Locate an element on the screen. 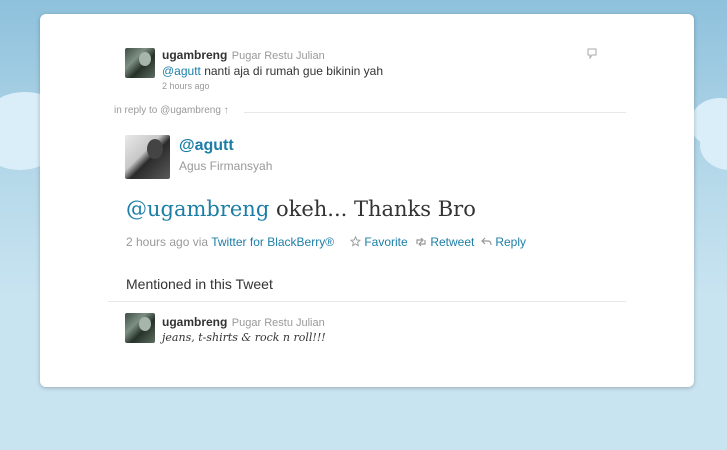  star-icon is located at coordinates (355, 241).